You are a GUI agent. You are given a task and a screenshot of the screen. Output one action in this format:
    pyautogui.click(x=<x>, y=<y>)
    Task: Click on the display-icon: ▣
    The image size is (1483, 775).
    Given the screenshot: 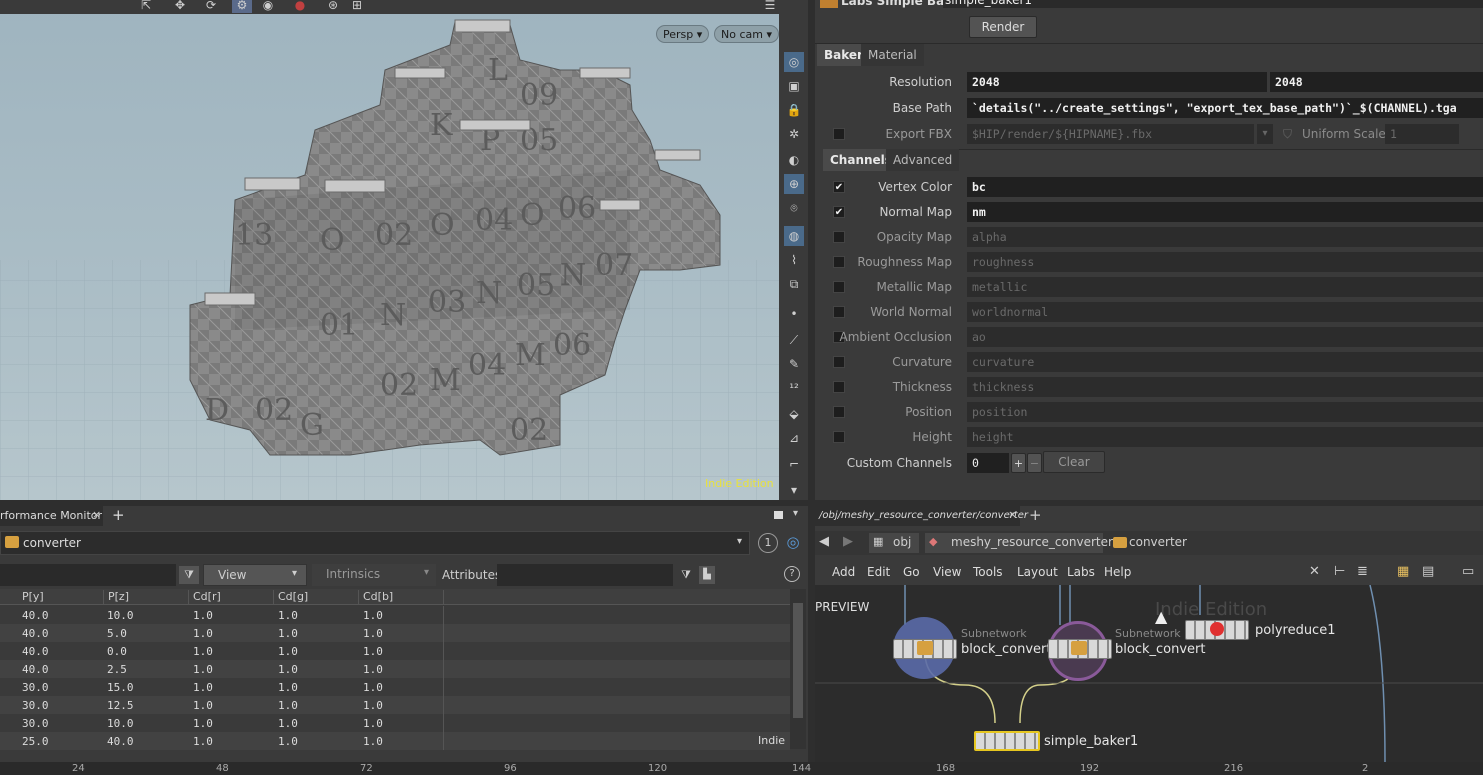 What is the action you would take?
    pyautogui.click(x=794, y=86)
    